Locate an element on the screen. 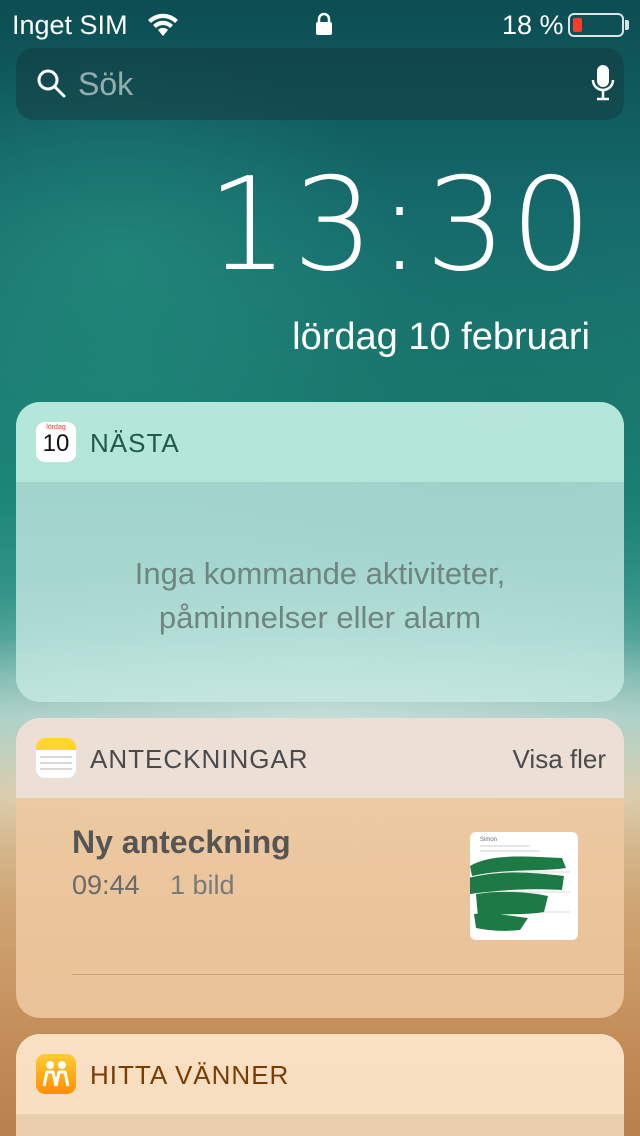  notes-widget-title: ANTECKNINGAR is located at coordinates (199, 759).